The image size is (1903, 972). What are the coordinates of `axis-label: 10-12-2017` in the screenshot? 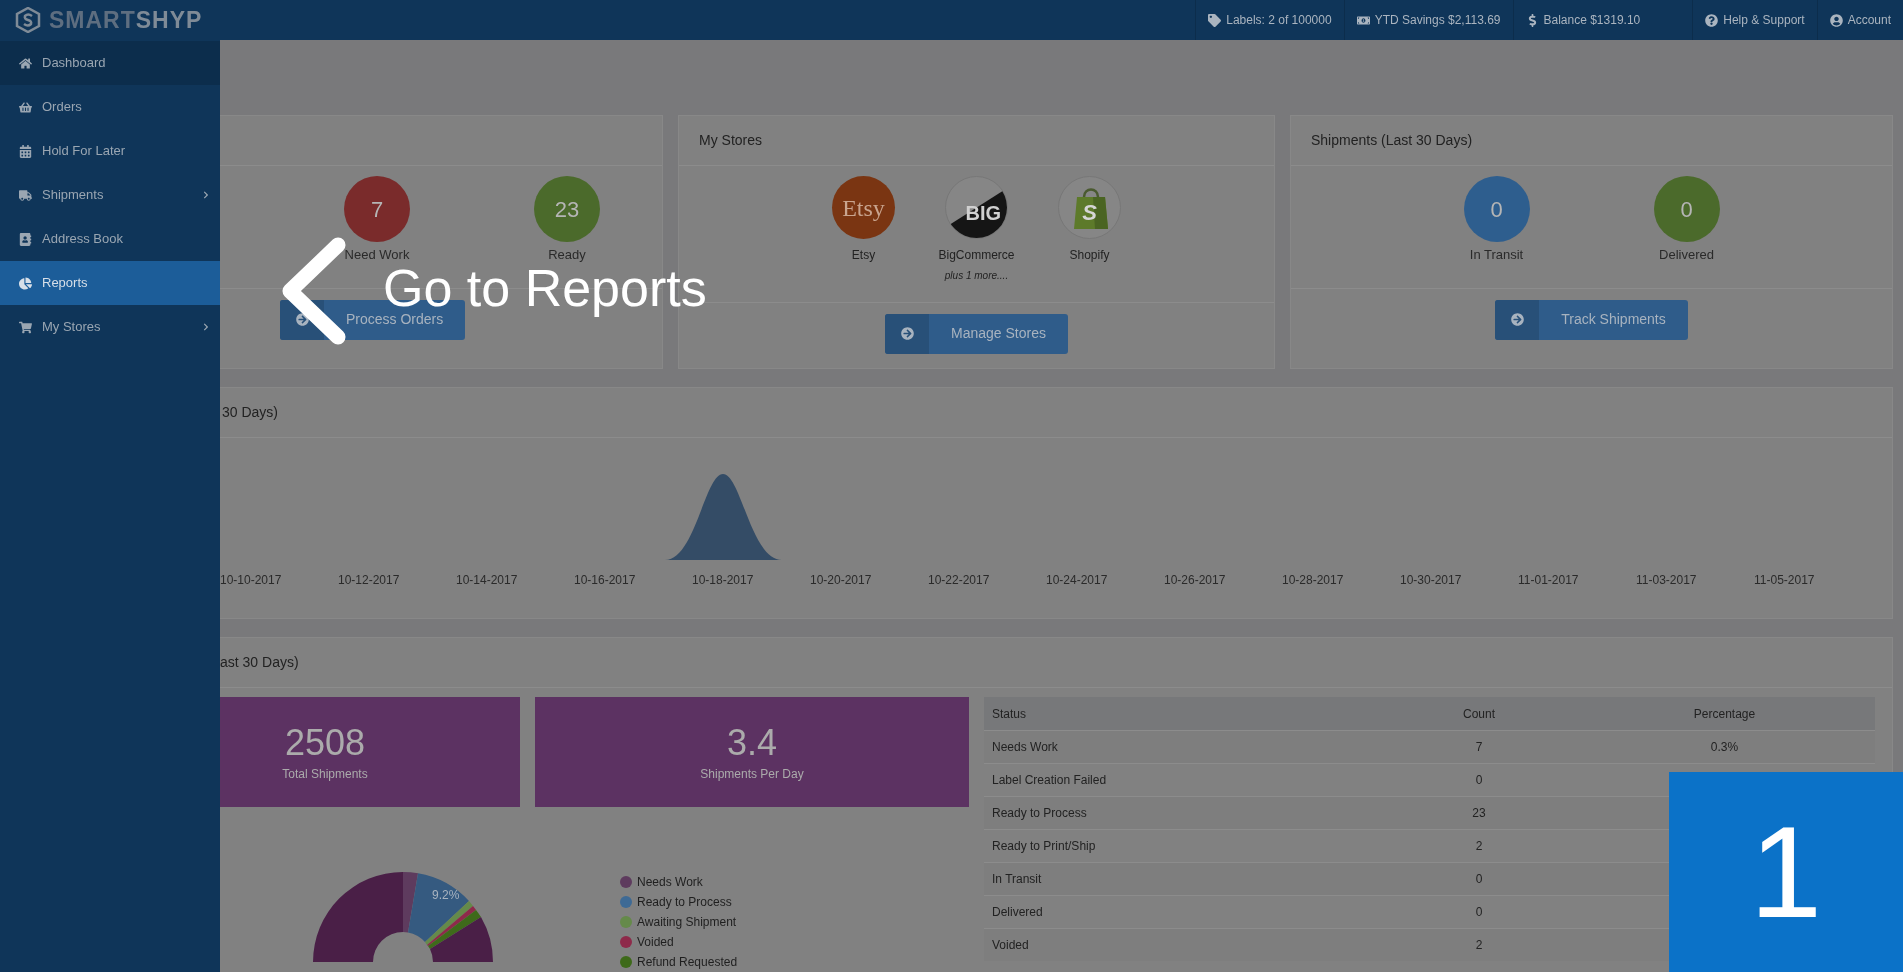 It's located at (369, 580).